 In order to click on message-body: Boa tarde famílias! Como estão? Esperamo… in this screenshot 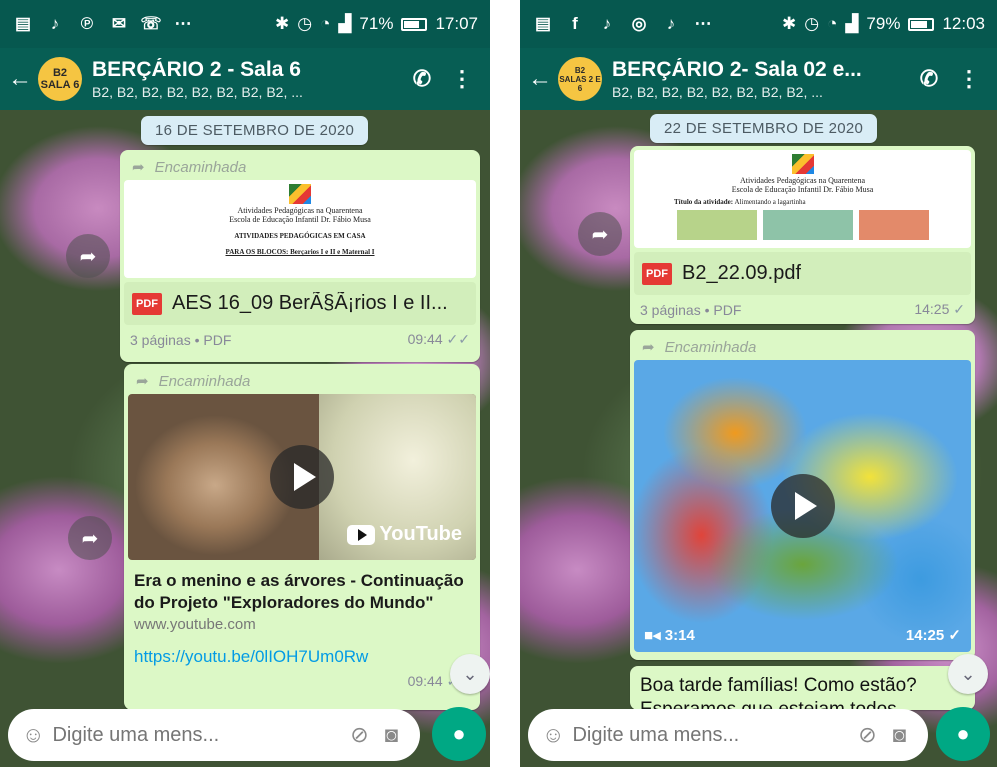, I will do `click(802, 690)`.